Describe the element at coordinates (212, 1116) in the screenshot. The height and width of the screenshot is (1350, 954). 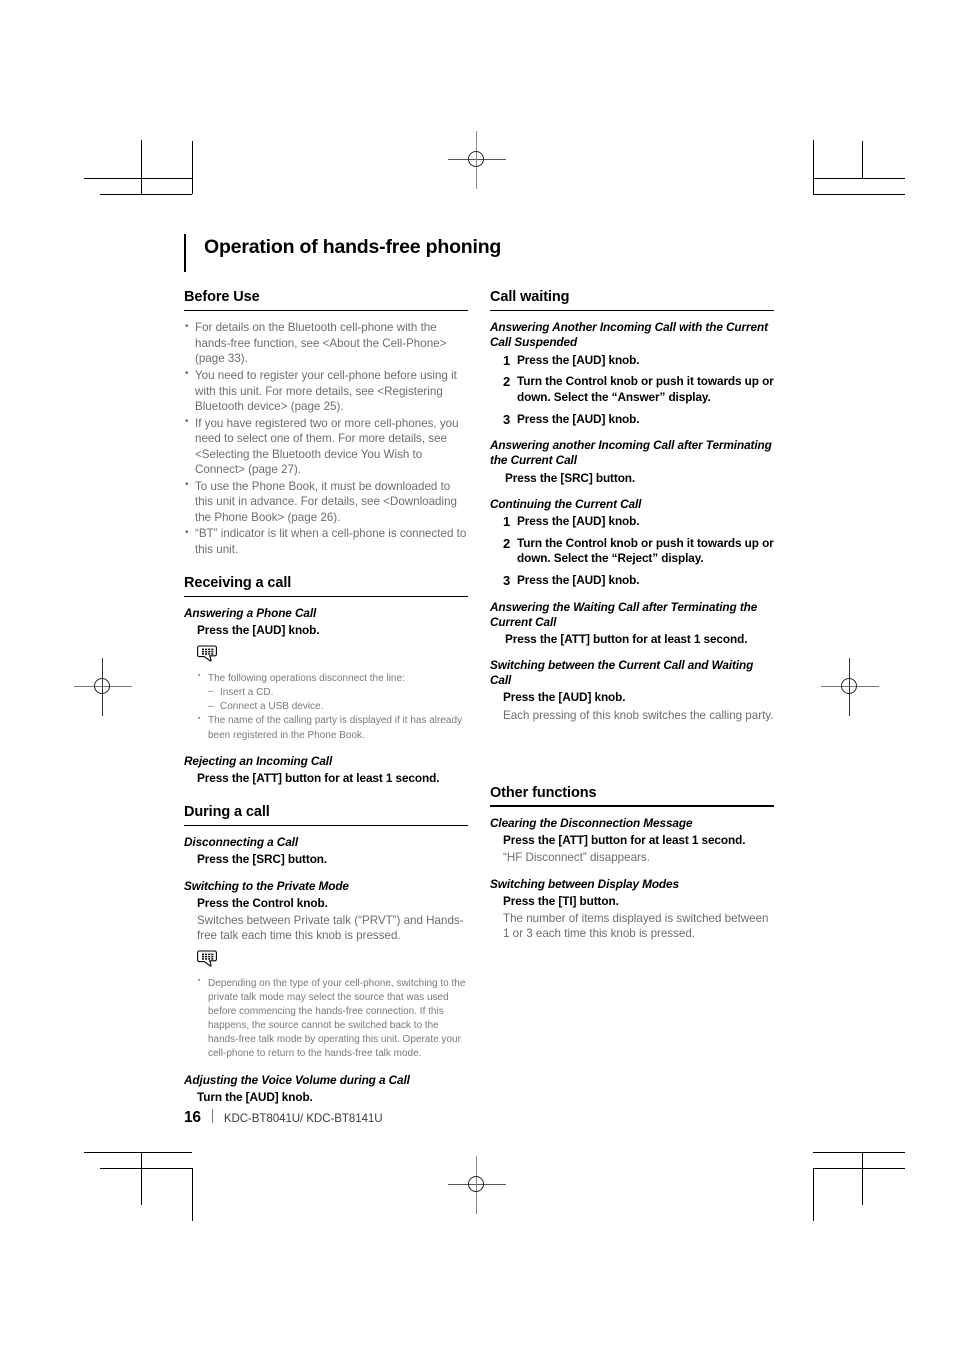
I see `footer-divider` at that location.